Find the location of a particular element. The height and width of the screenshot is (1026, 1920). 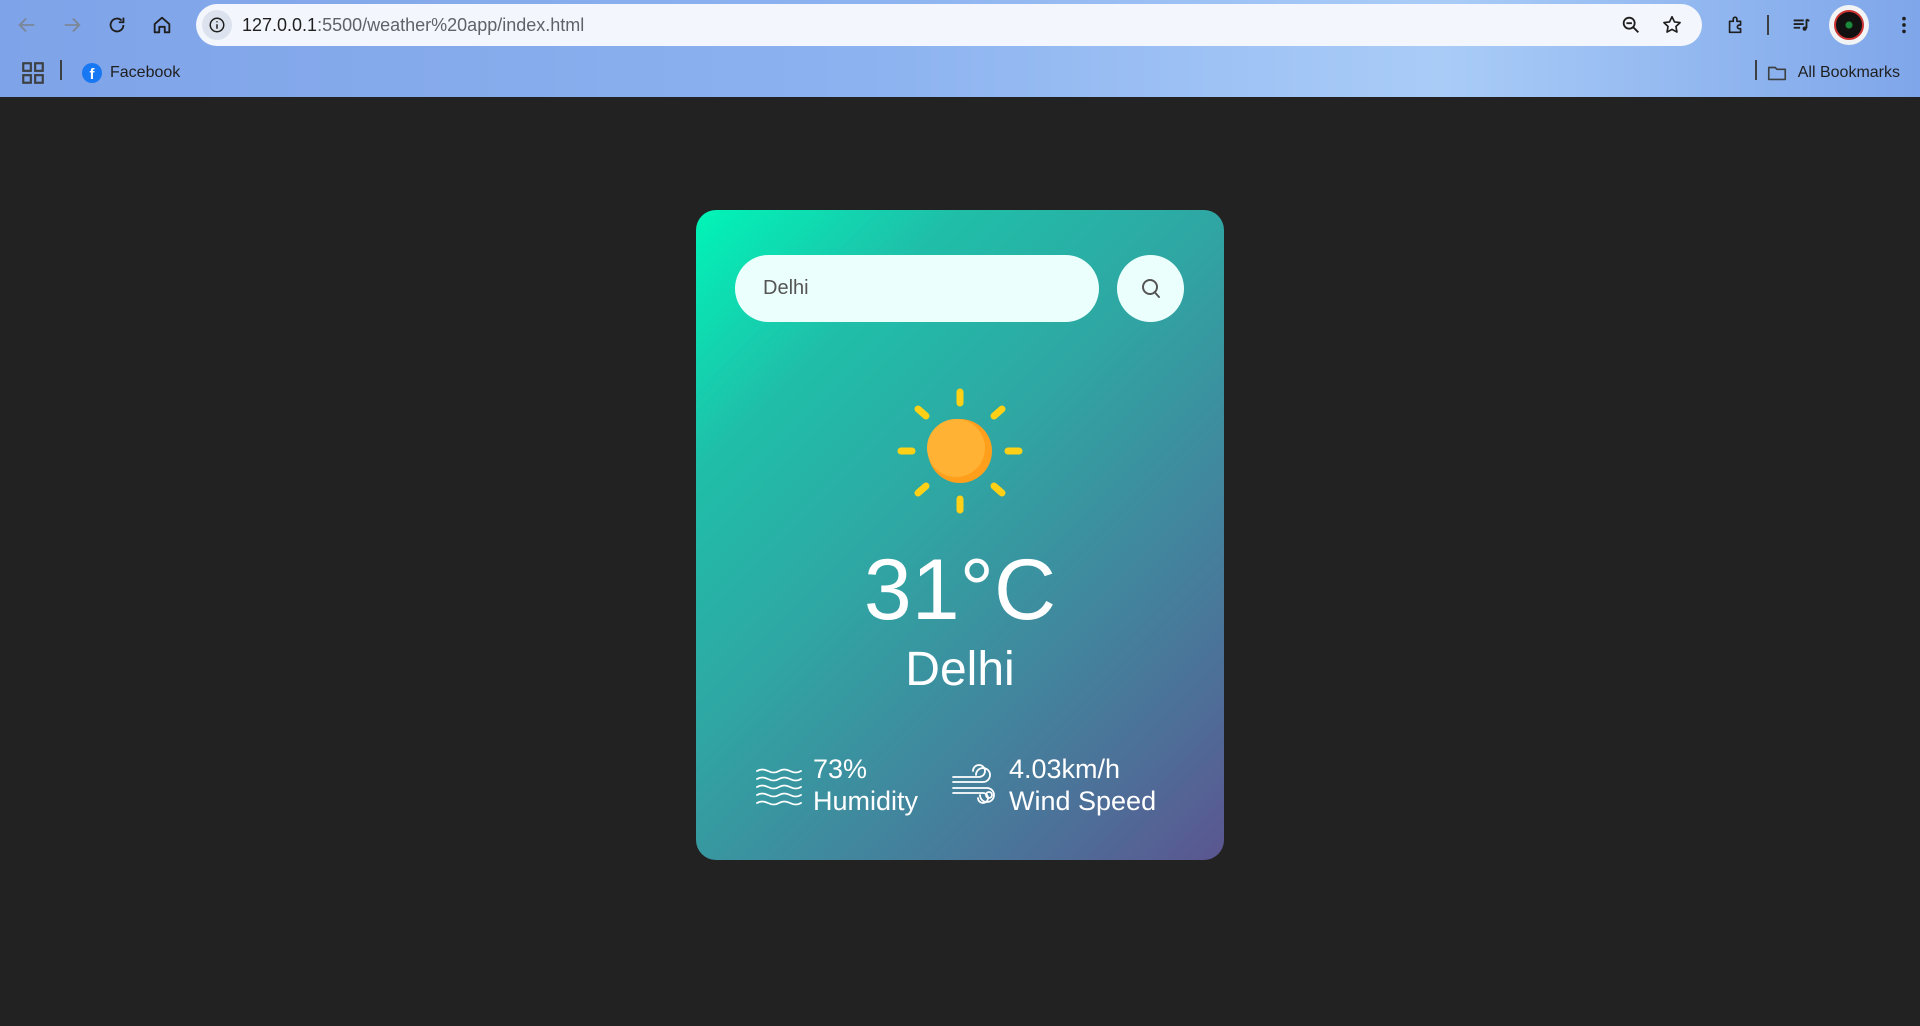

weather-details: 73% Humidity 4.03km/h Wind Speed is located at coordinates (960, 785).